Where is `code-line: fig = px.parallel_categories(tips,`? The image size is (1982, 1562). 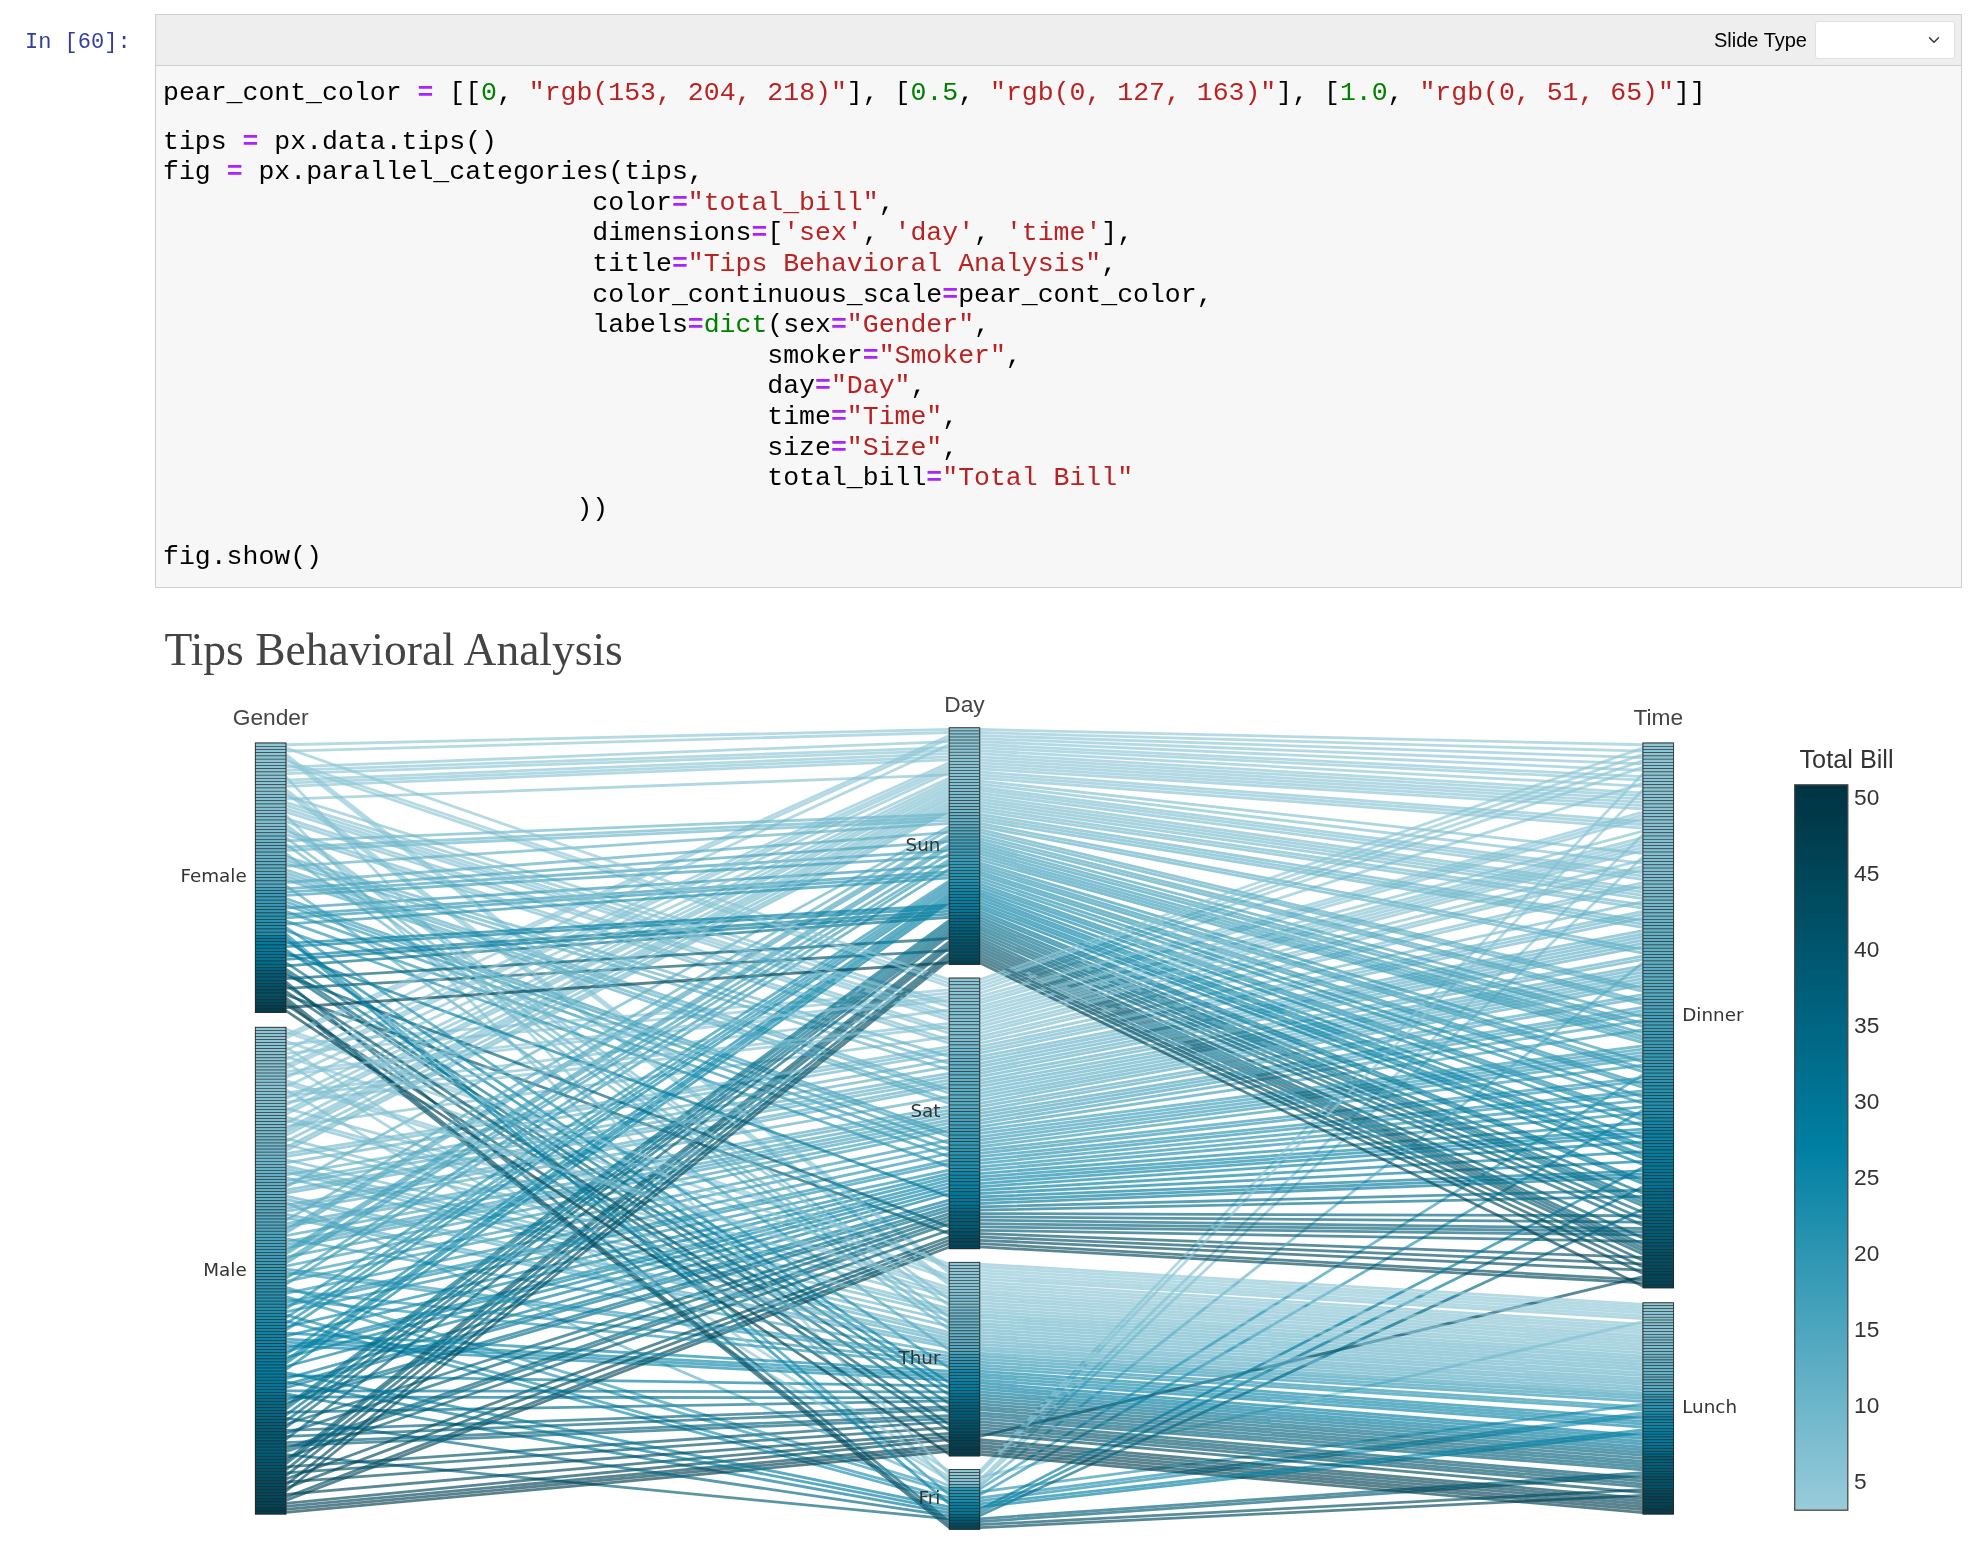
code-line: fig = px.parallel_categories(tips, is located at coordinates (434, 172).